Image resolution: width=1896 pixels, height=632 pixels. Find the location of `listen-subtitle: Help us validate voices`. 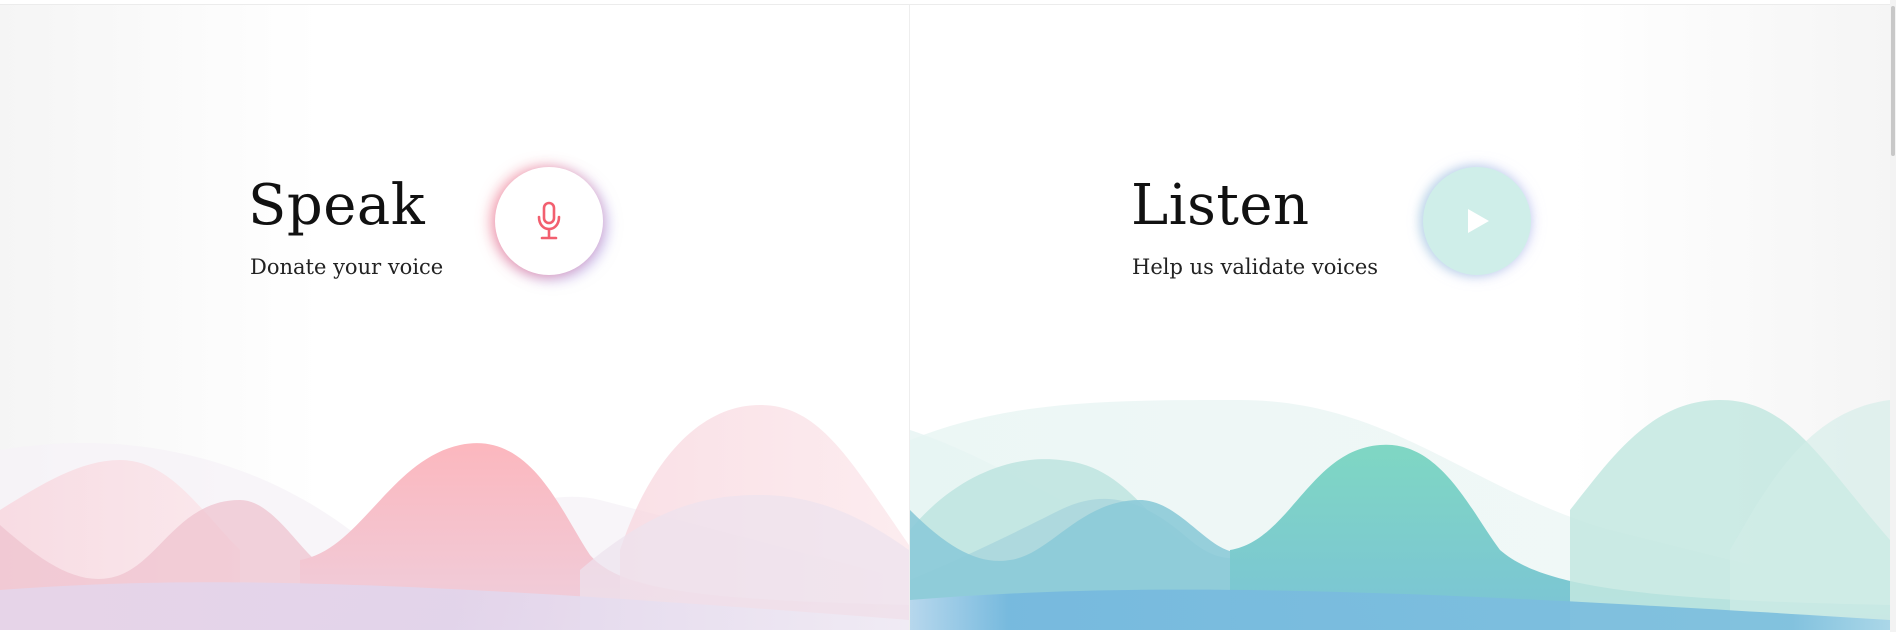

listen-subtitle: Help us validate voices is located at coordinates (1255, 267).